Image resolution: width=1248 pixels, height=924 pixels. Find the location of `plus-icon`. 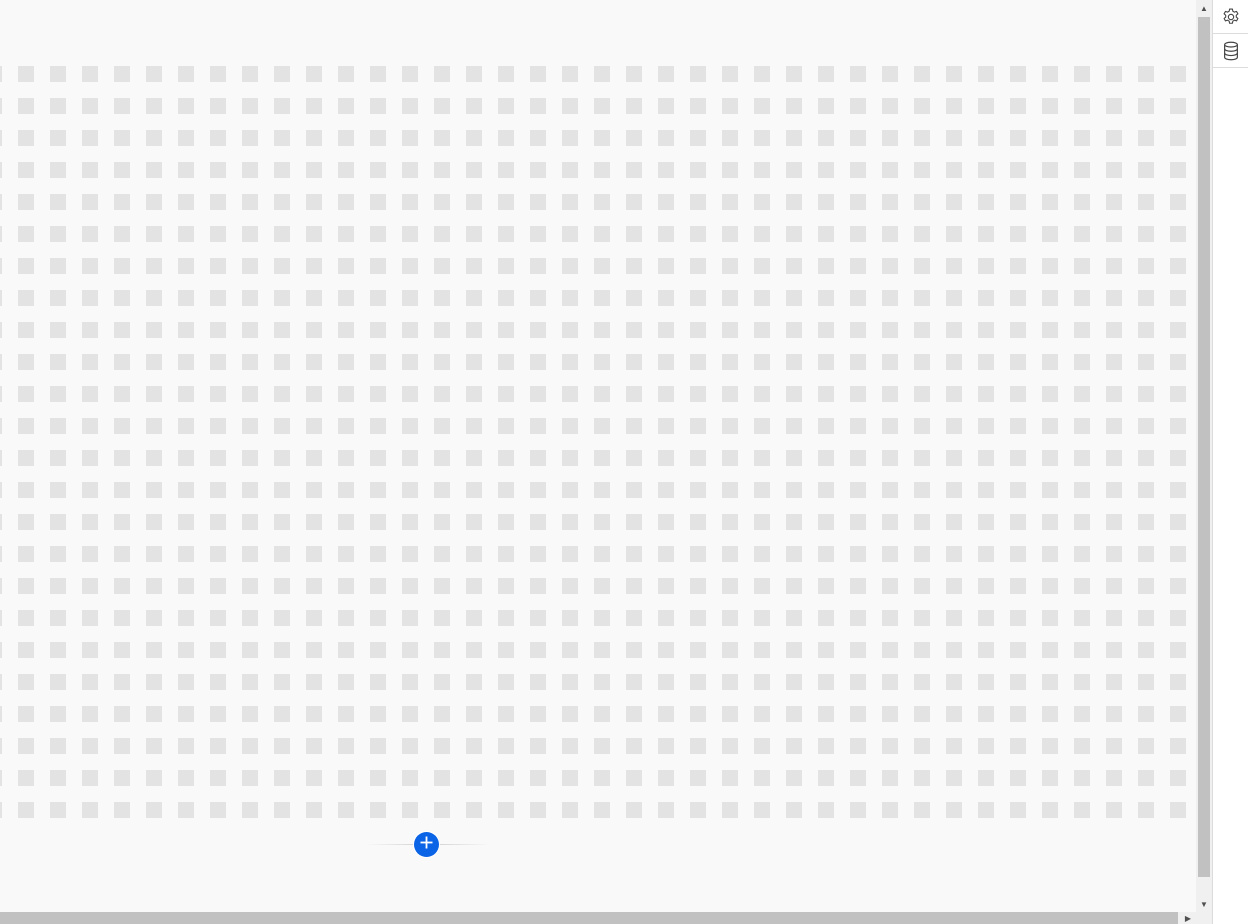

plus-icon is located at coordinates (426, 845).